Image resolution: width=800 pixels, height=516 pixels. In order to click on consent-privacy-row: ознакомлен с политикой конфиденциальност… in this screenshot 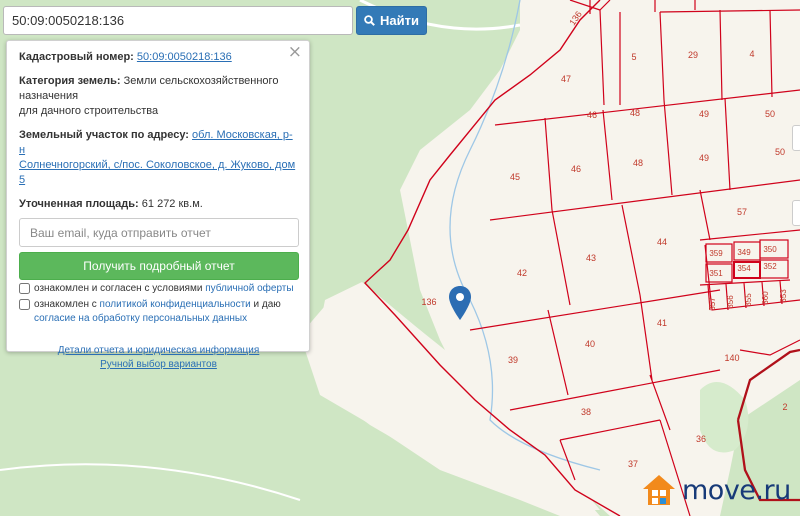, I will do `click(158, 312)`.